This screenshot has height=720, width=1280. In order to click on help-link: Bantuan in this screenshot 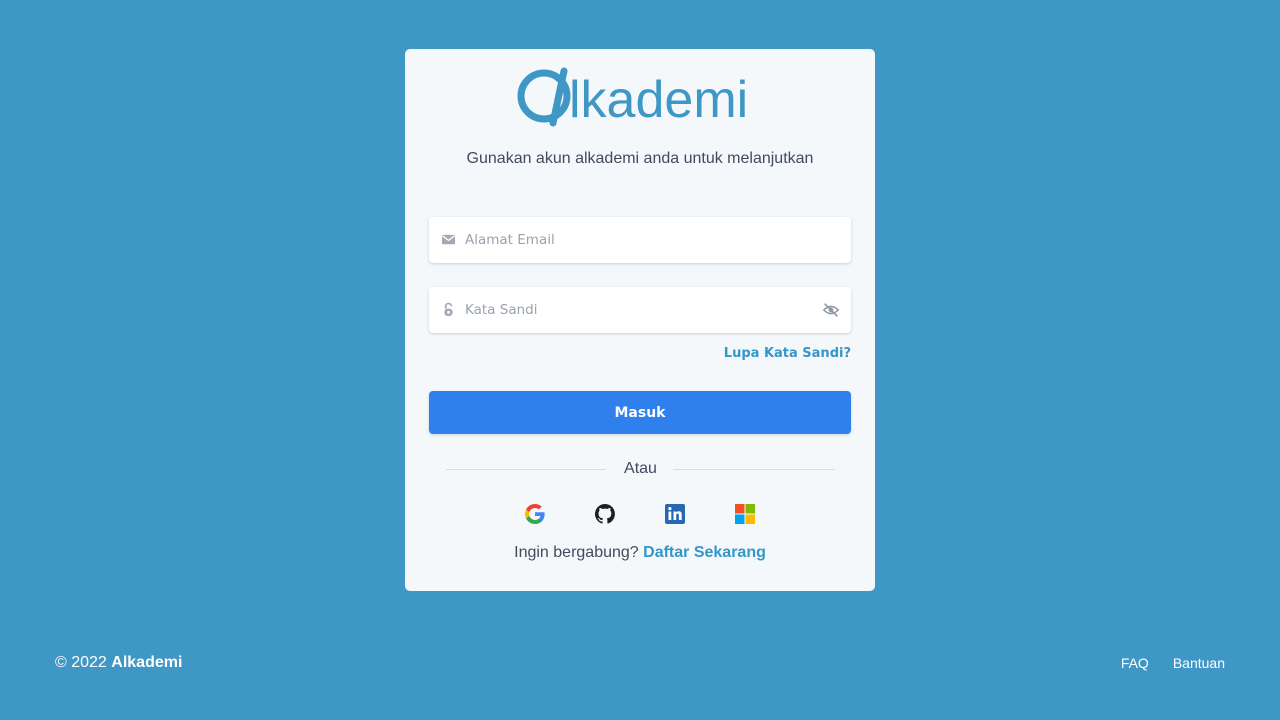, I will do `click(1199, 663)`.